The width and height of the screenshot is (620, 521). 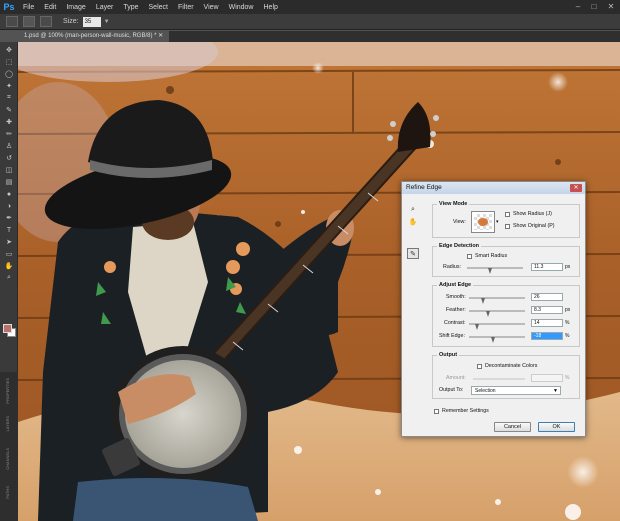 I want to click on lasso-icon: ◯, so click(x=9, y=74).